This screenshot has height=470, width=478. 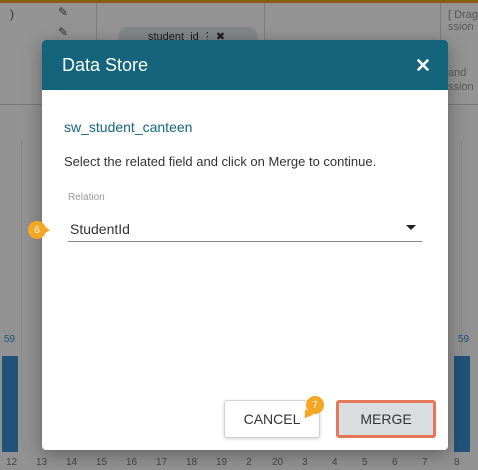 What do you see at coordinates (37, 230) in the screenshot?
I see `step-6-badge: 6` at bounding box center [37, 230].